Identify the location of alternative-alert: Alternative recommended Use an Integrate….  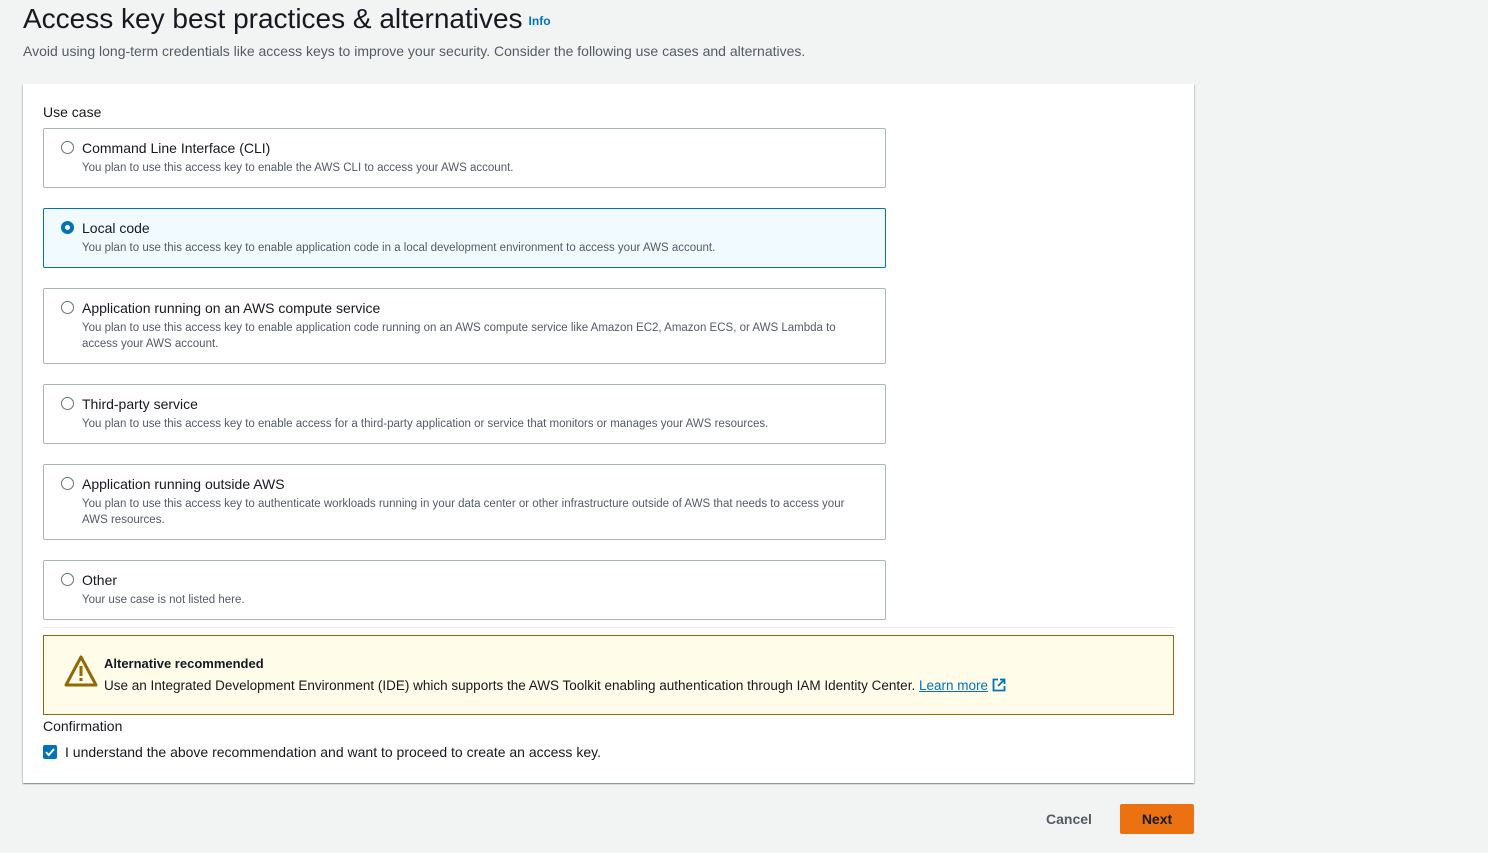
(608, 675).